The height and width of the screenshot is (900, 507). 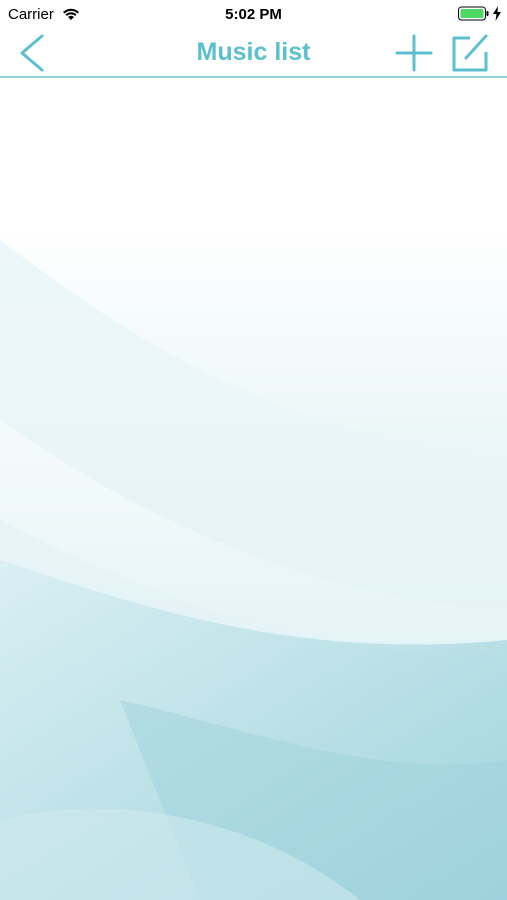 What do you see at coordinates (253, 52) in the screenshot?
I see `navigation-bar: Music list` at bounding box center [253, 52].